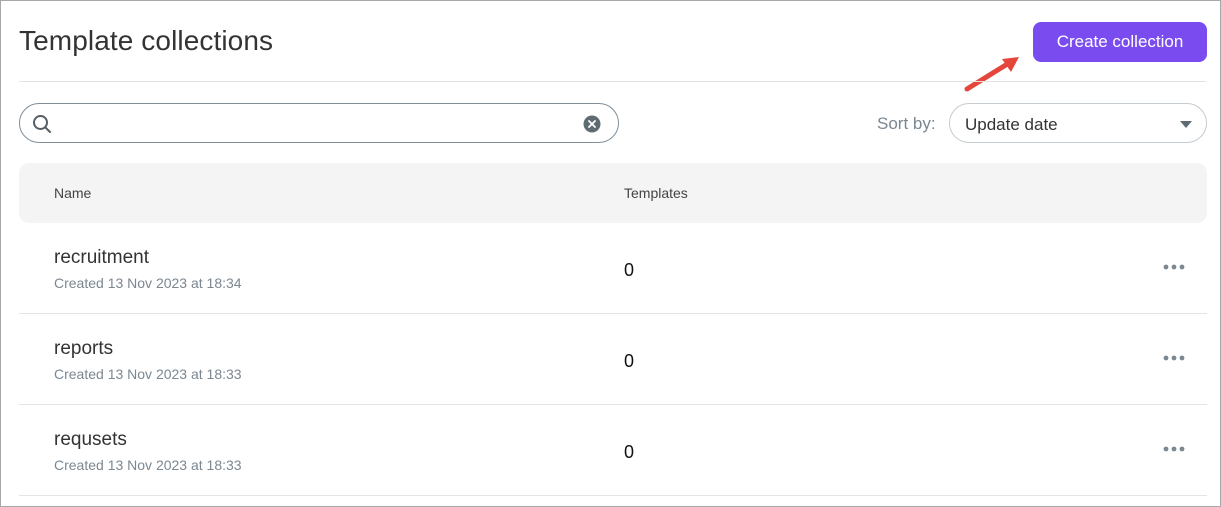  Describe the element at coordinates (148, 283) in the screenshot. I see `collection-created-date: Created 13 Nov 2023 at 18:34` at that location.